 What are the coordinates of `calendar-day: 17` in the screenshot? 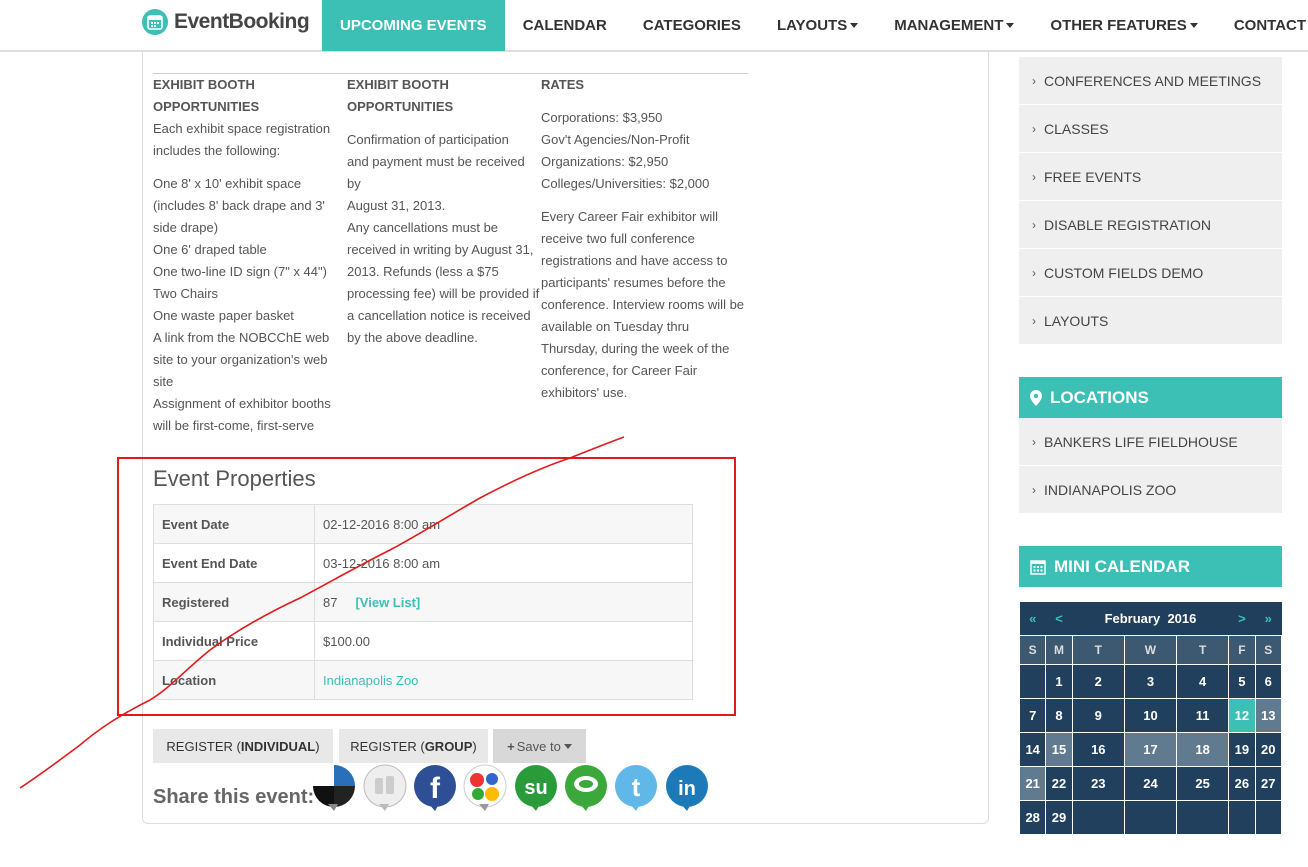 It's located at (1150, 749).